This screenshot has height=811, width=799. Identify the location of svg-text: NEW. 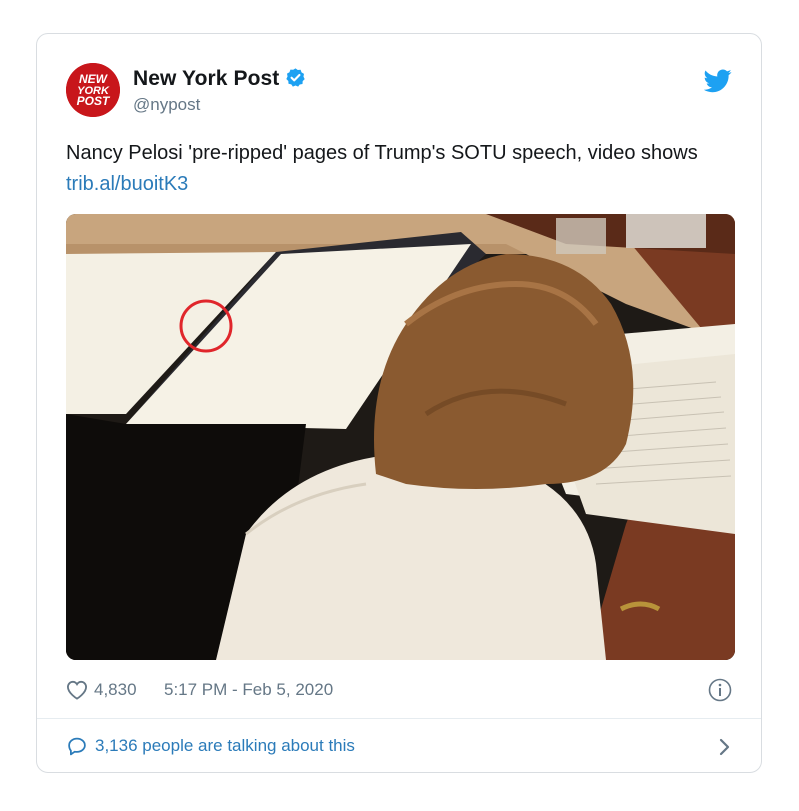
(94, 79).